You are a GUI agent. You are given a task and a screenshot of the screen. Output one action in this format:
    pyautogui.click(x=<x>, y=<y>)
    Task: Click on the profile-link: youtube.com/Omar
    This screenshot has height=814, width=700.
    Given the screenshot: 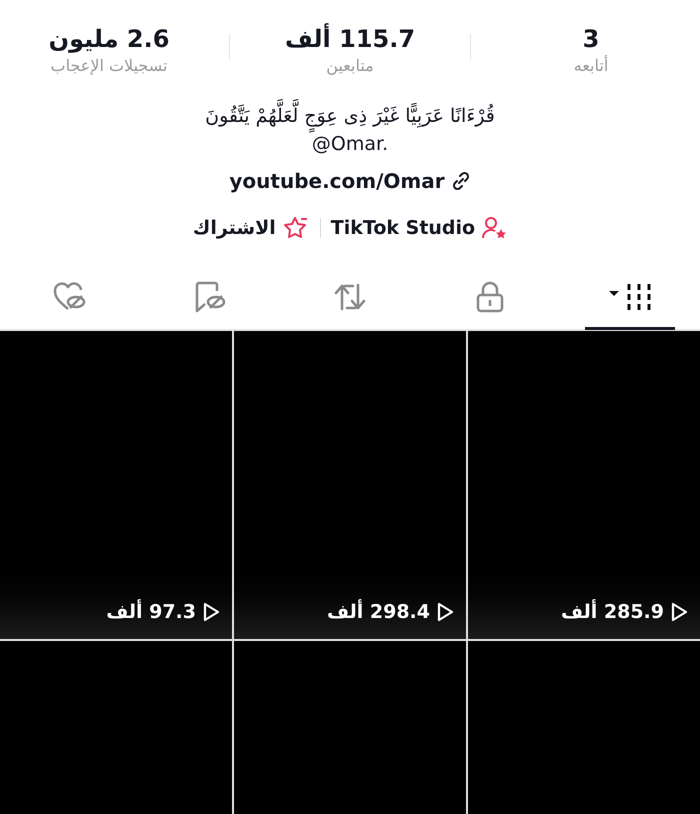 What is the action you would take?
    pyautogui.click(x=337, y=181)
    